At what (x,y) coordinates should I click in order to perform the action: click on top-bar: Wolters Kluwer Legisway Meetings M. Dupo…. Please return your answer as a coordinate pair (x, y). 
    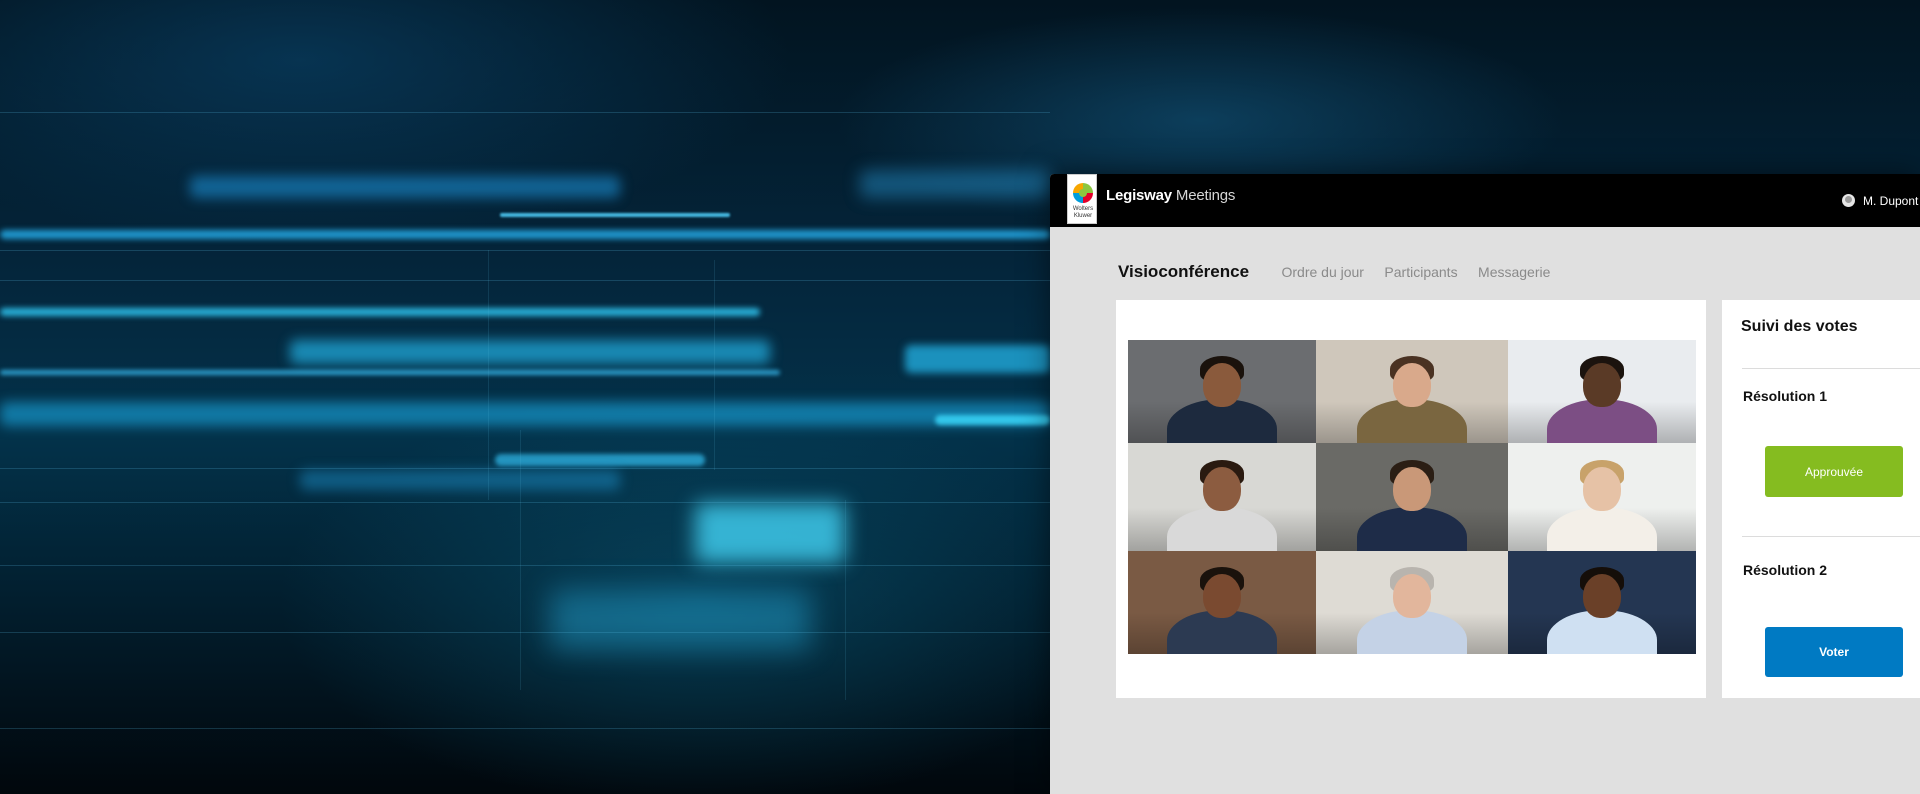
    Looking at the image, I should click on (1485, 200).